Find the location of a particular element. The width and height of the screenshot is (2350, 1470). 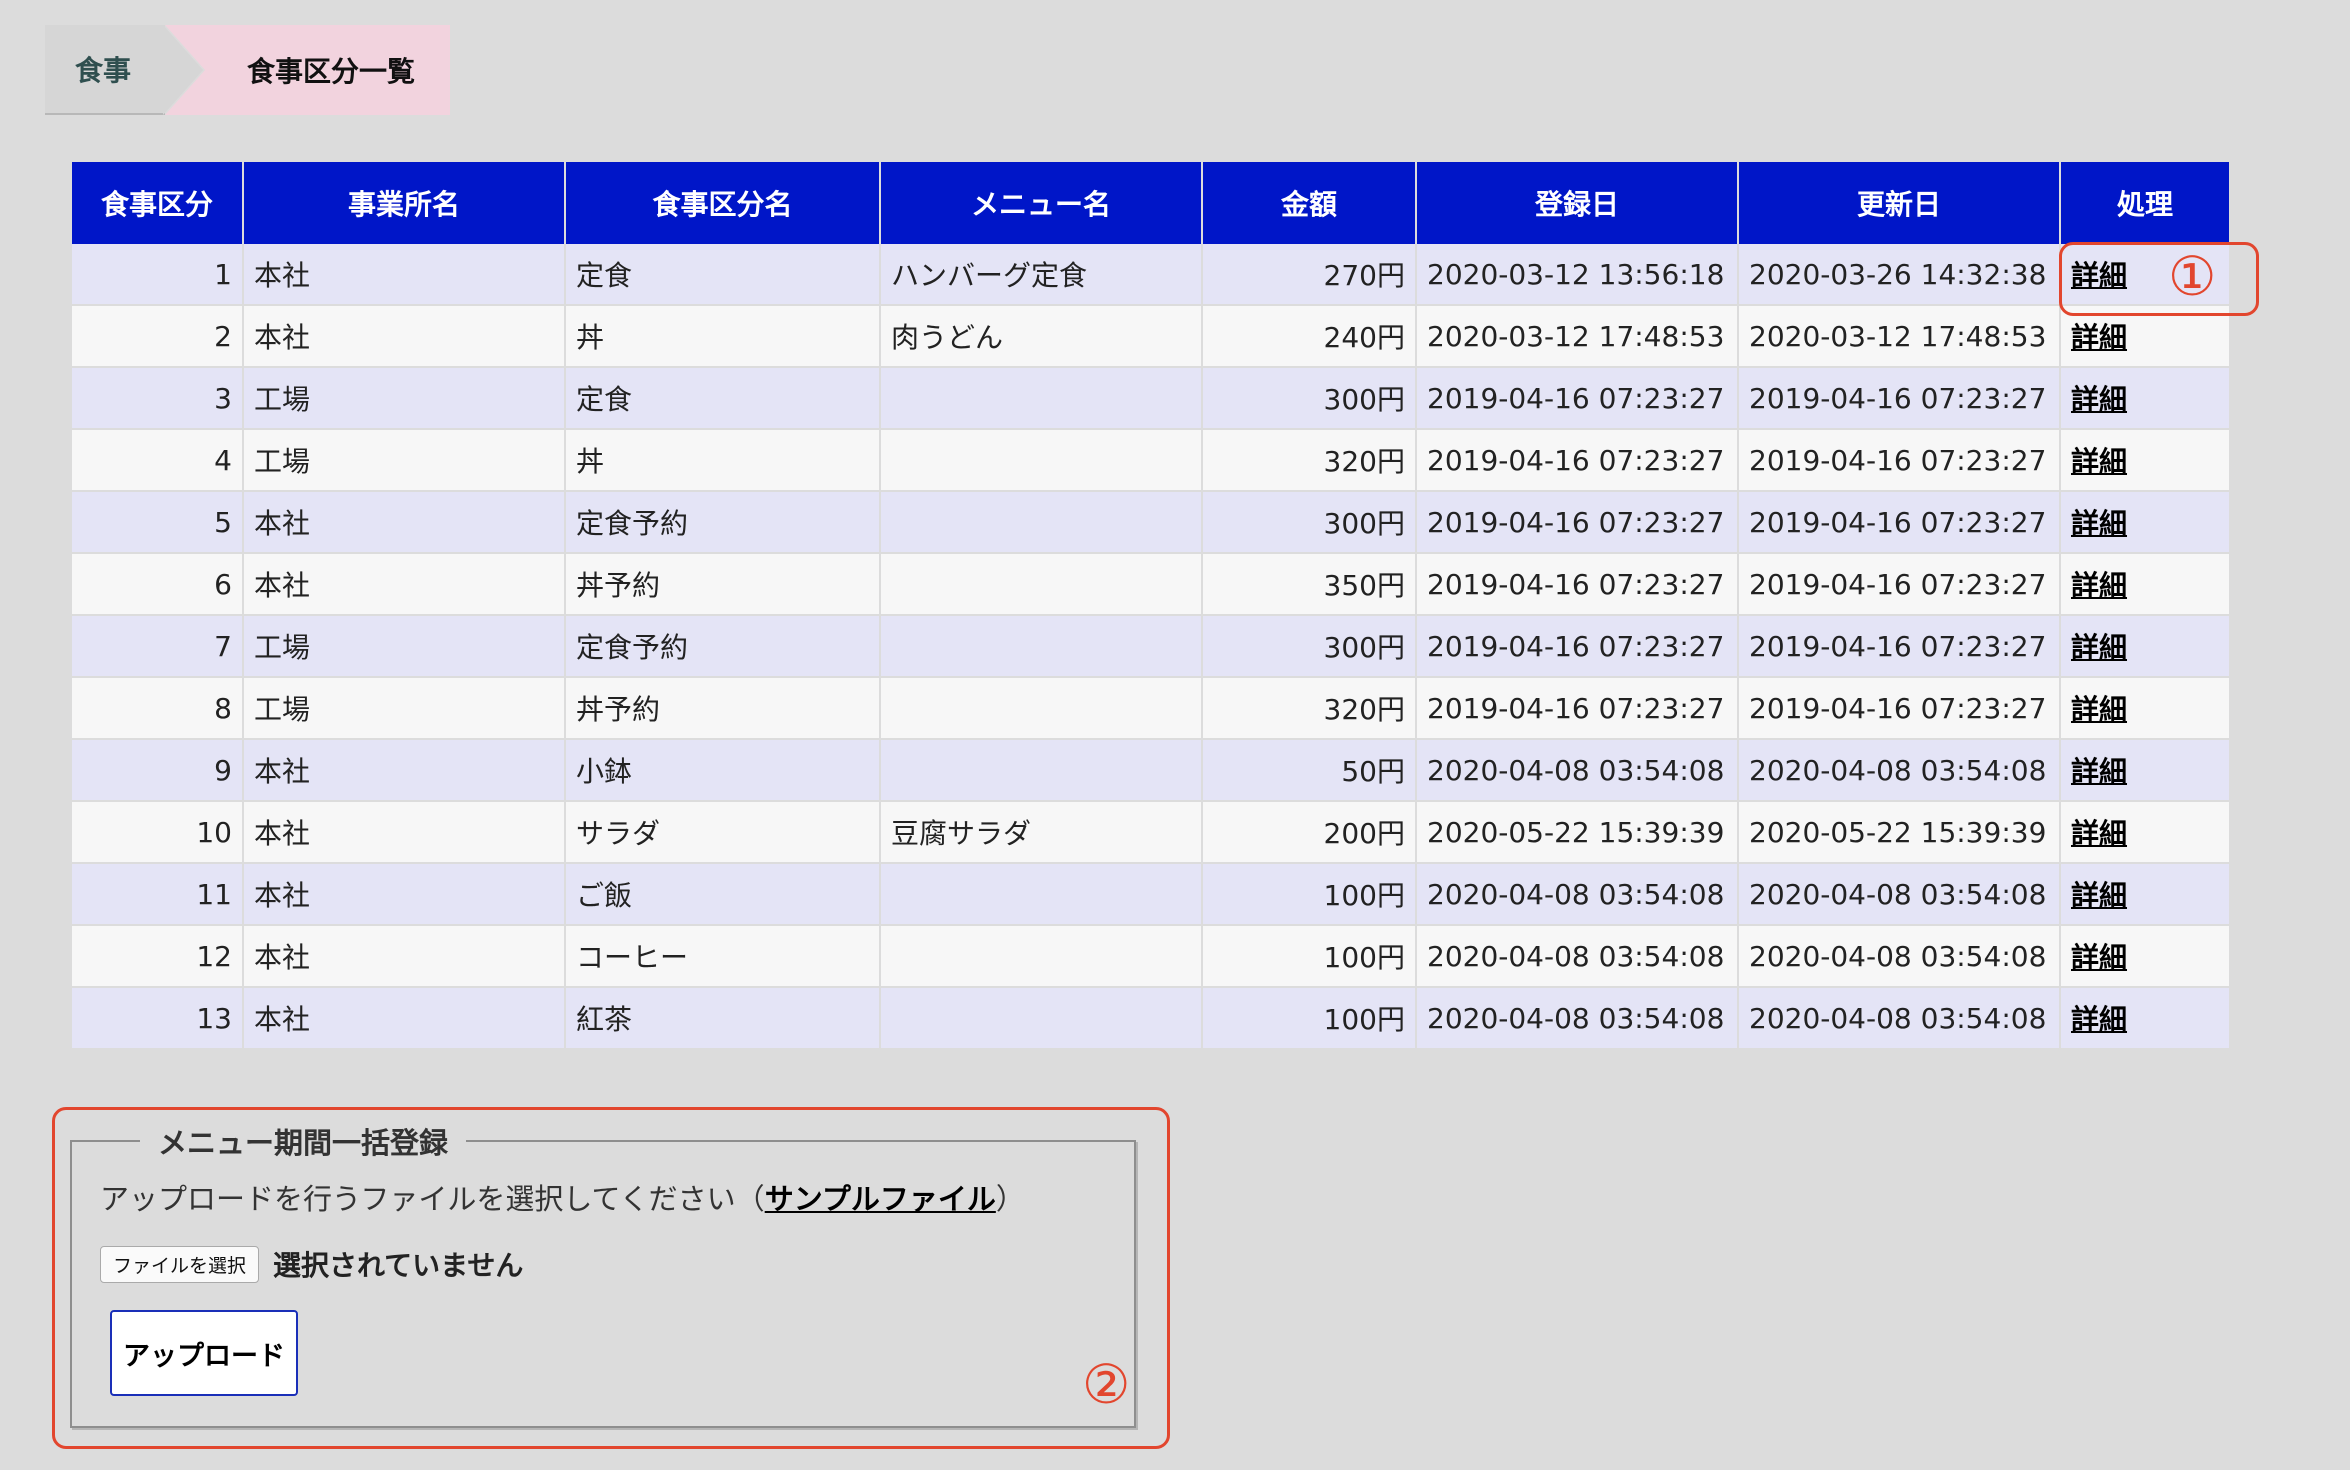

header-menu-name: メニュー名 is located at coordinates (1041, 203).